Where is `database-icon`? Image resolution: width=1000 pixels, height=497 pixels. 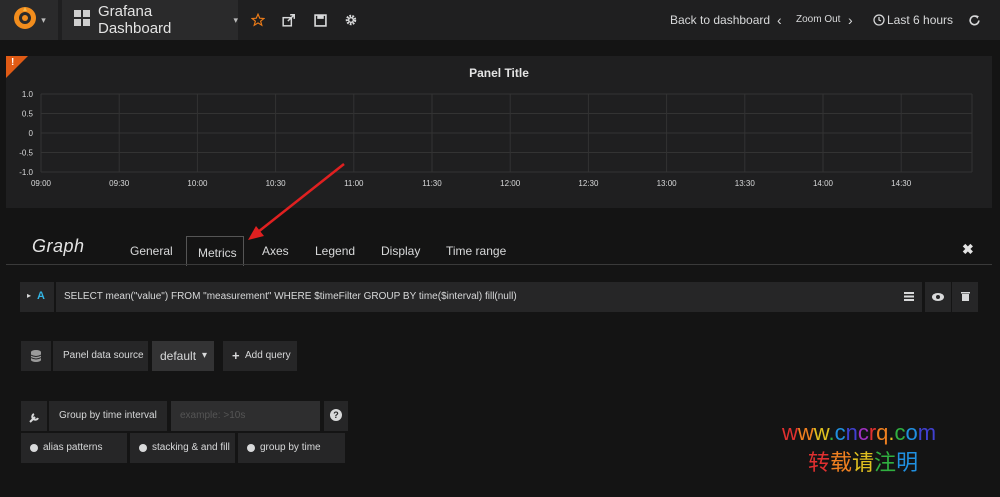
database-icon is located at coordinates (36, 358).